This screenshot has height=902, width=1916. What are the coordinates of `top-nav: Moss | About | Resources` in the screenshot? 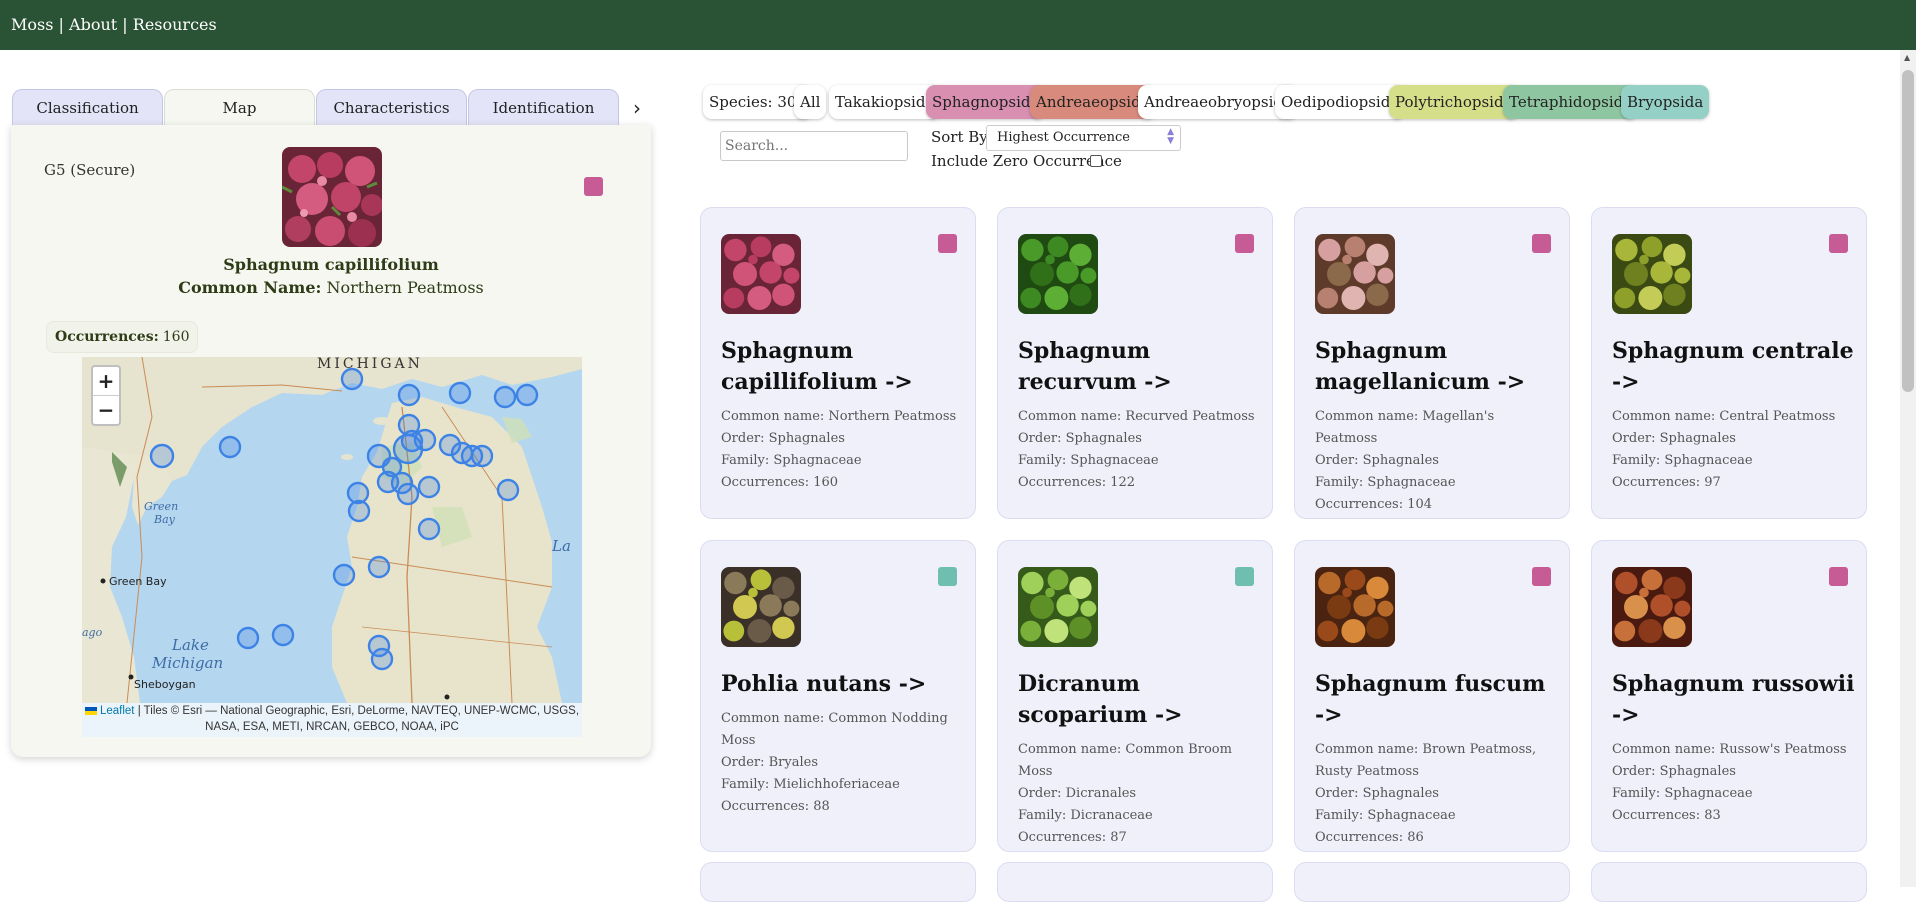 It's located at (114, 24).